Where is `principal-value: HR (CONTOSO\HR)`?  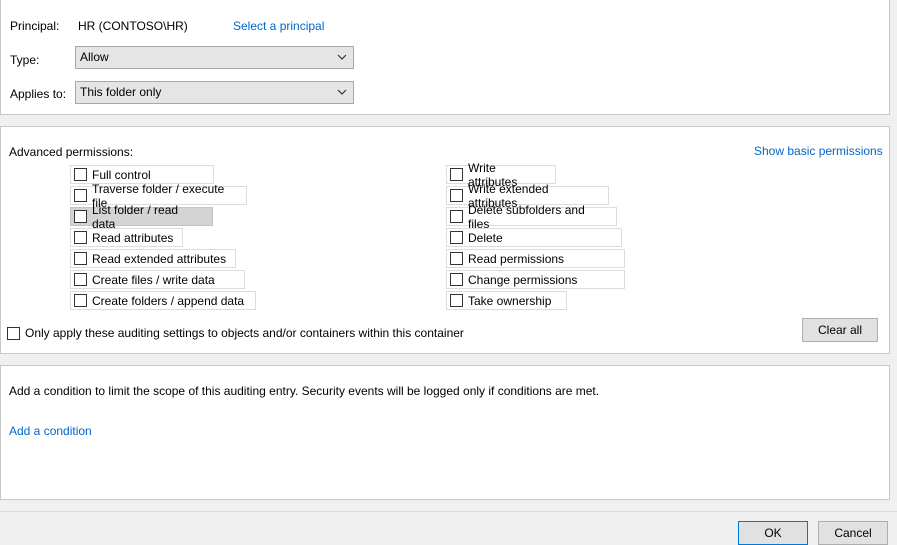
principal-value: HR (CONTOSO\HR) is located at coordinates (133, 26).